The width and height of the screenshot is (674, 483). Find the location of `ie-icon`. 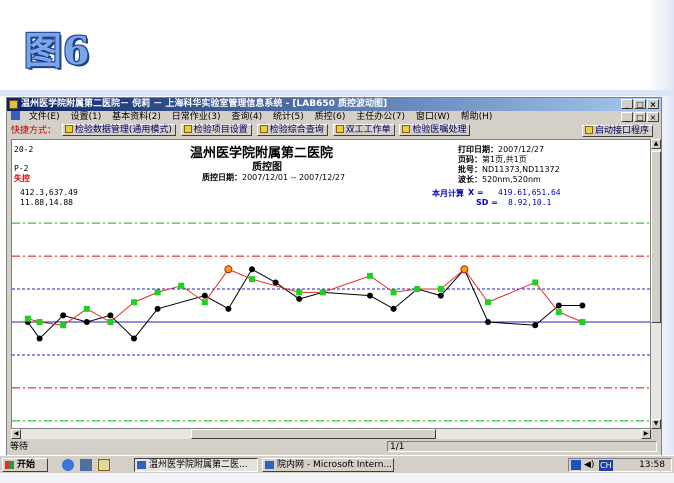

ie-icon is located at coordinates (68, 465).